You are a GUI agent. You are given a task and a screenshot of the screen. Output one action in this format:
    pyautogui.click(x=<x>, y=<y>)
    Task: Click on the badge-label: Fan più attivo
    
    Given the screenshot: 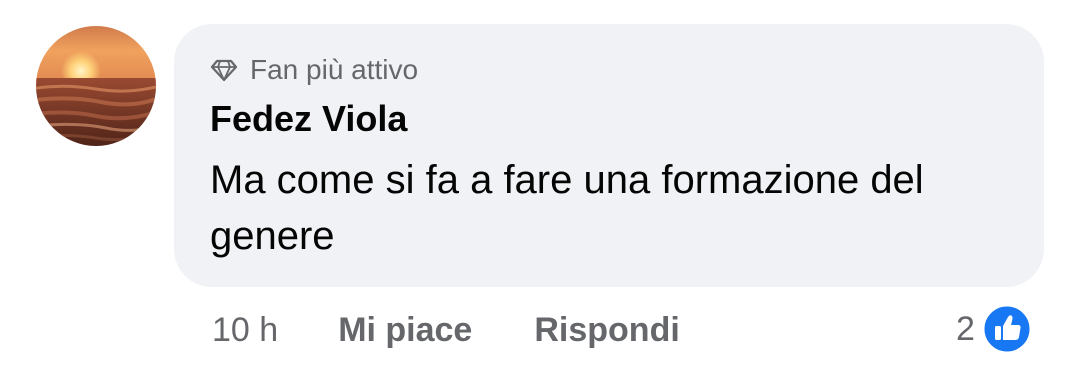 What is the action you would take?
    pyautogui.click(x=334, y=69)
    